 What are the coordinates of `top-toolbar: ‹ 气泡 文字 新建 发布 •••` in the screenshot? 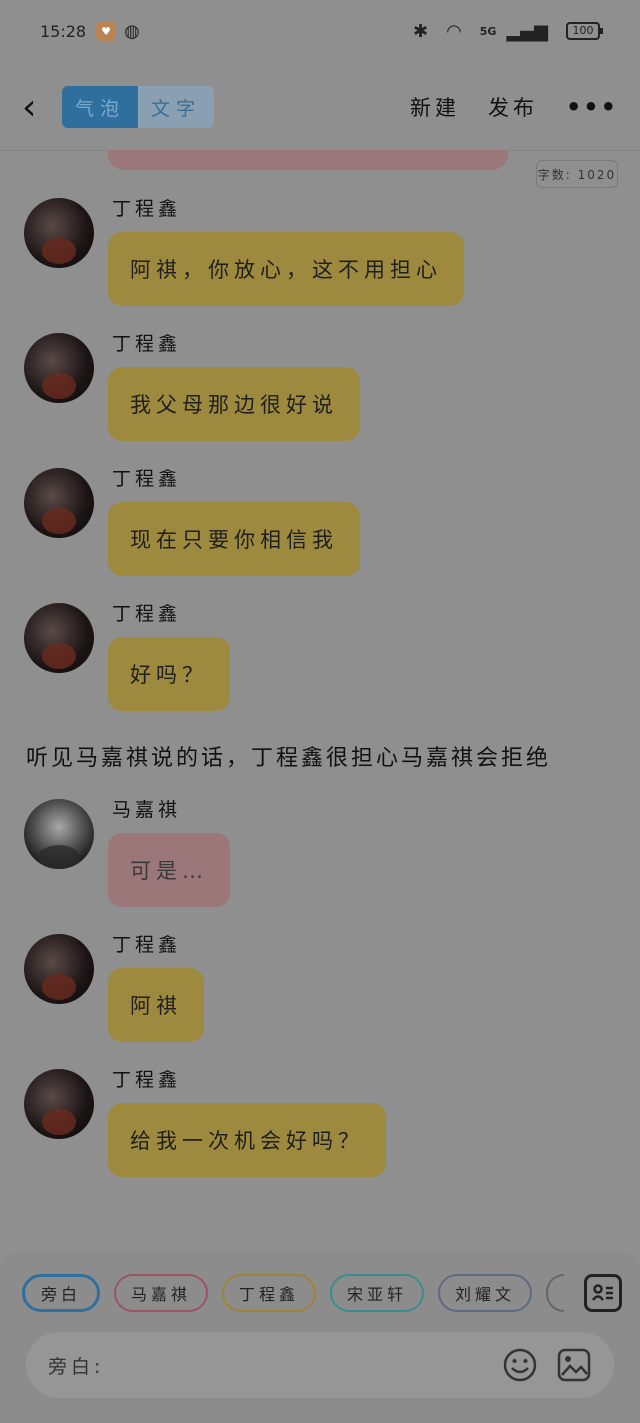 It's located at (320, 107).